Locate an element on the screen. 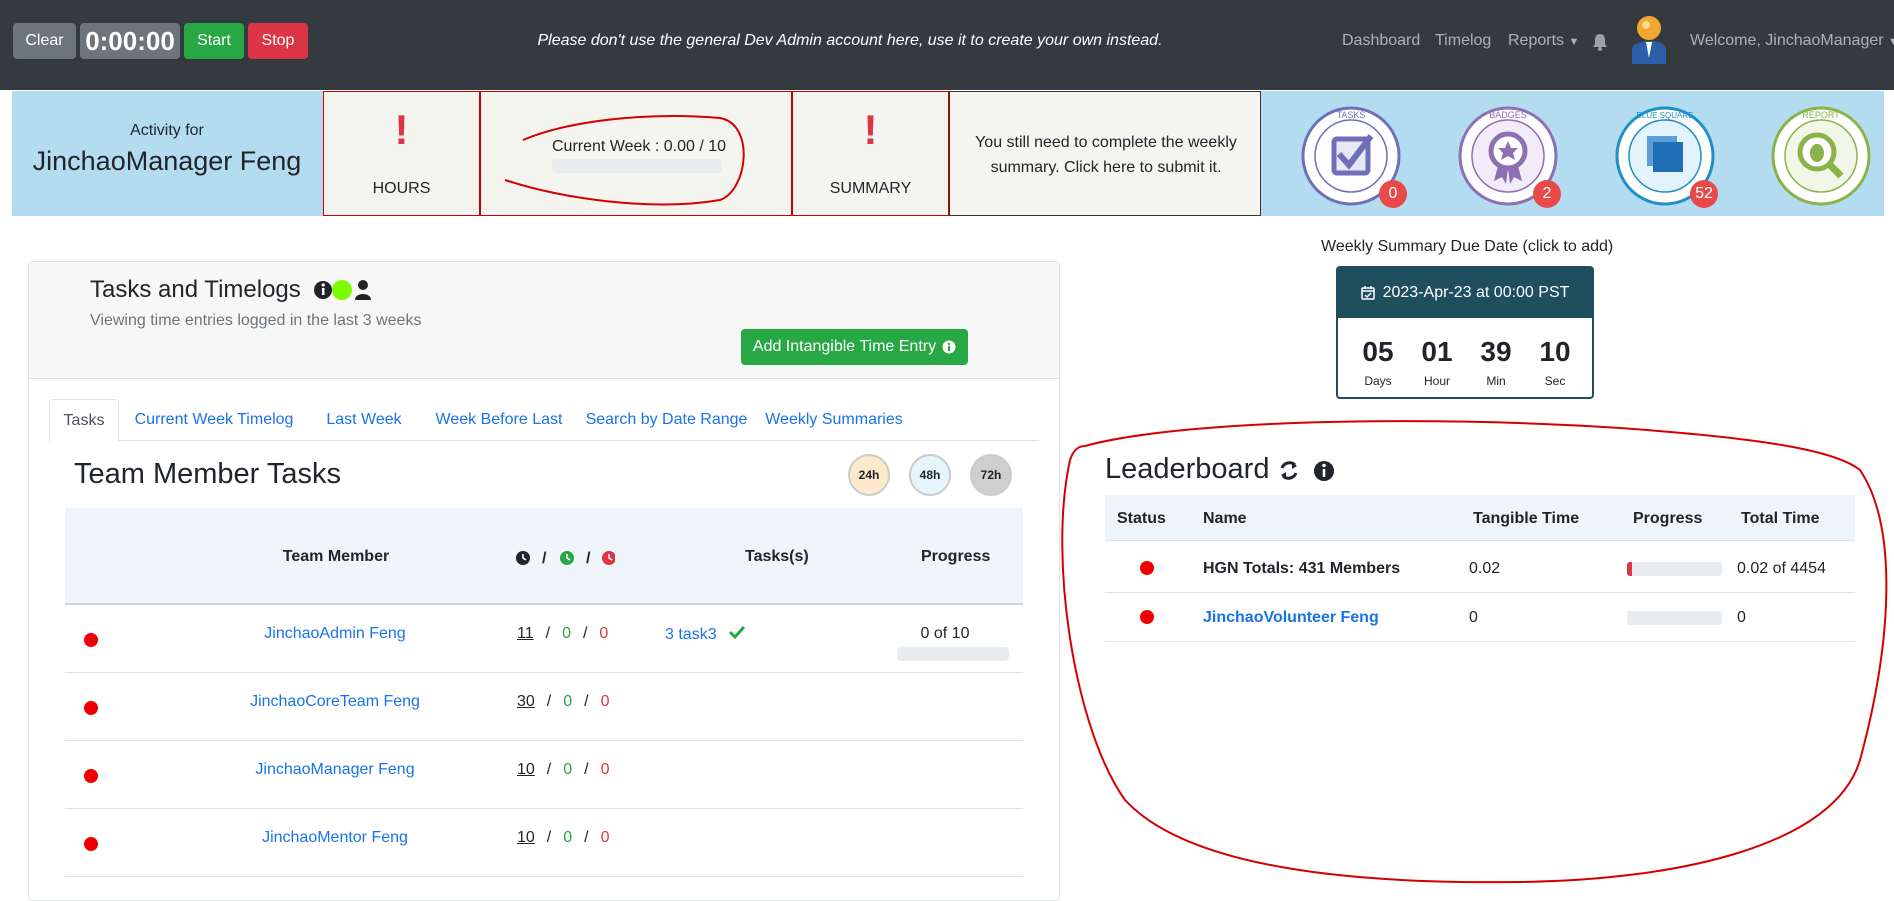 This screenshot has width=1894, height=901. member-link: JinchaoManager Feng is located at coordinates (335, 770).